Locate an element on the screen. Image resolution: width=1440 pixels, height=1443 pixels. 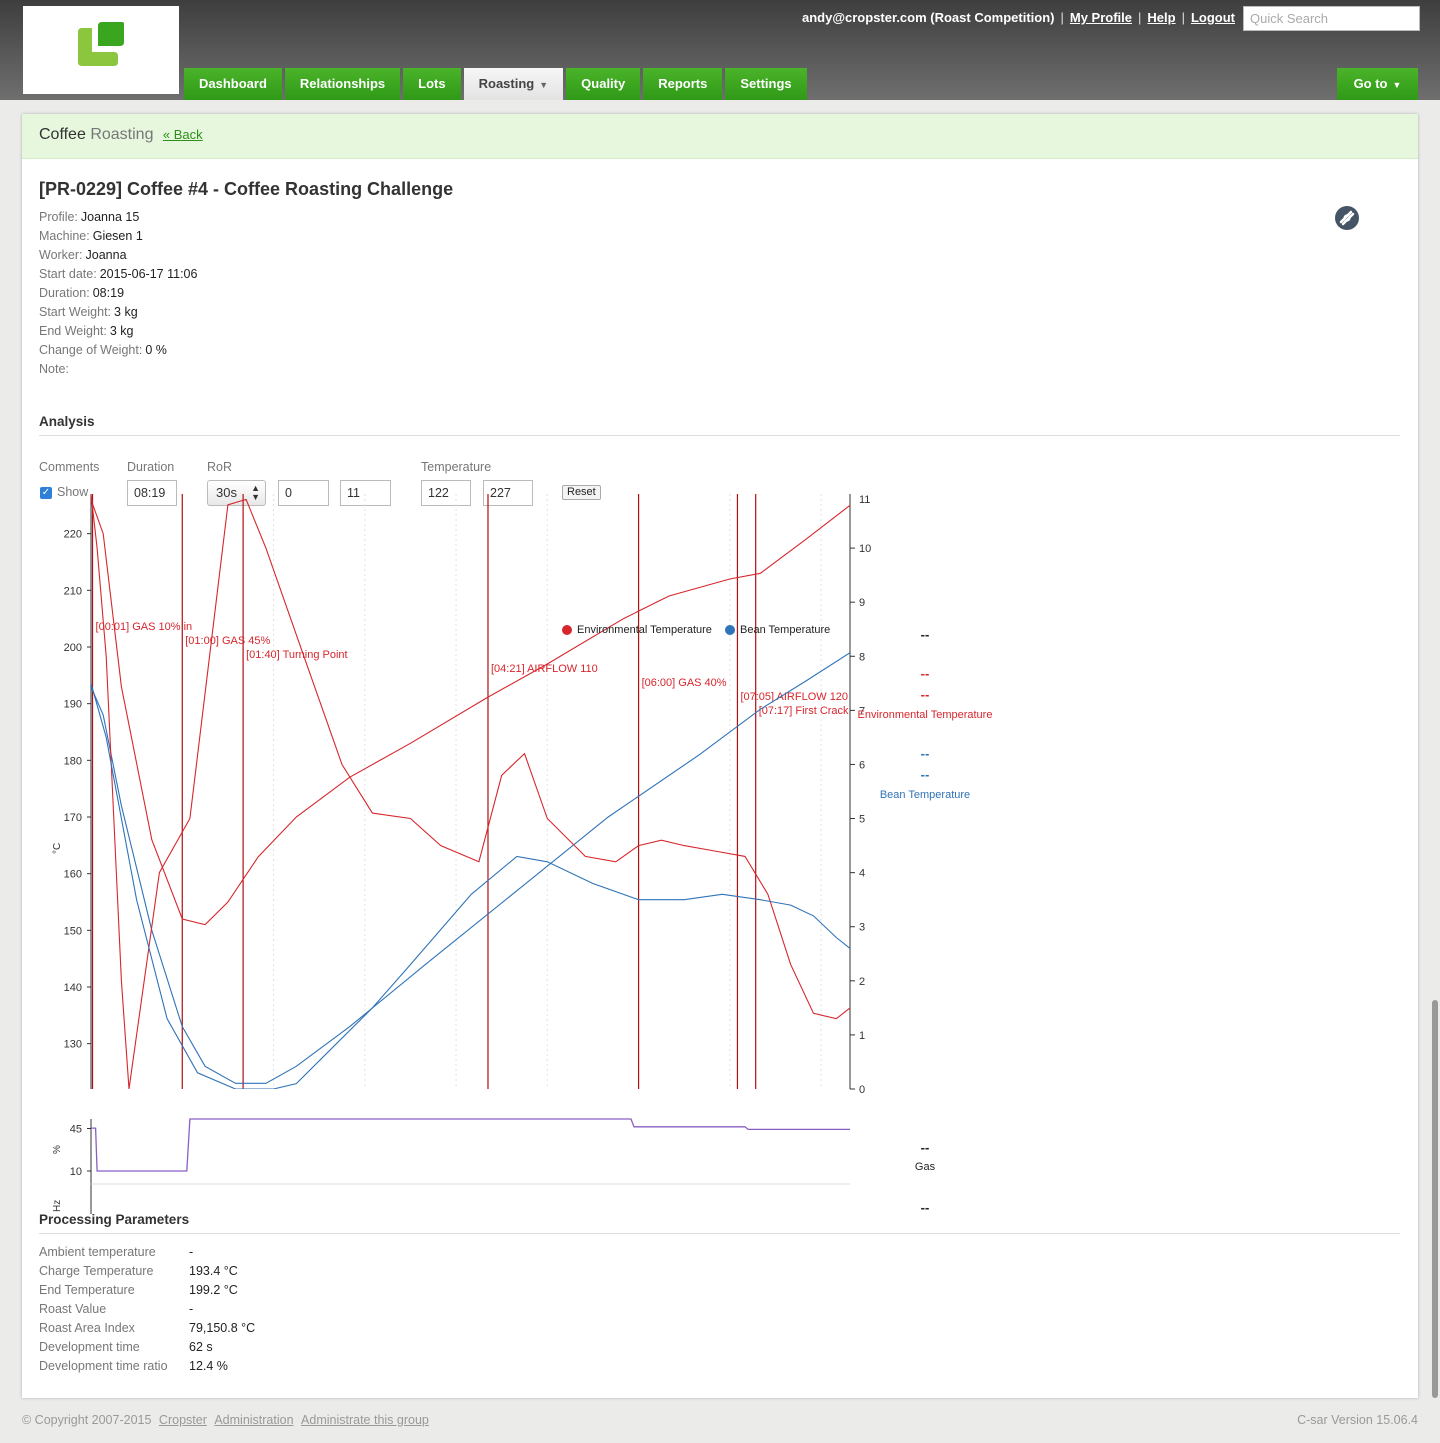
y2-tick-label: 2 is located at coordinates (862, 982).